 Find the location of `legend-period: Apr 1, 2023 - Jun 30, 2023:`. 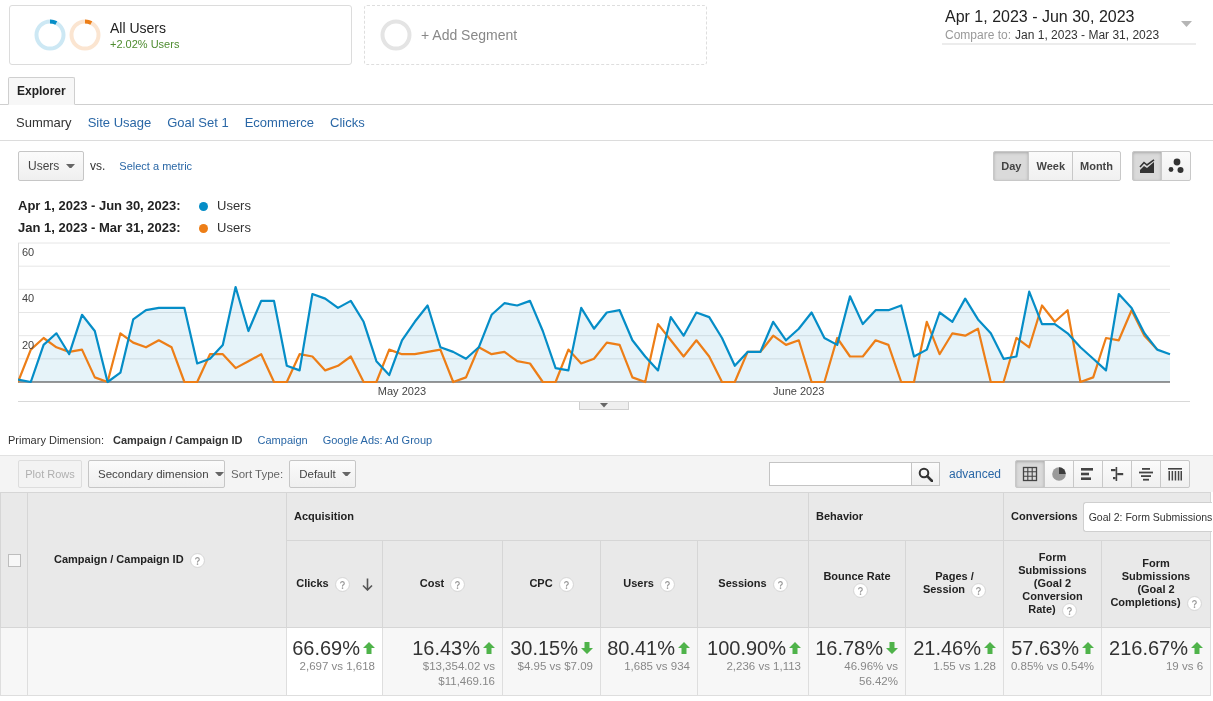

legend-period: Apr 1, 2023 - Jun 30, 2023: is located at coordinates (100, 206).